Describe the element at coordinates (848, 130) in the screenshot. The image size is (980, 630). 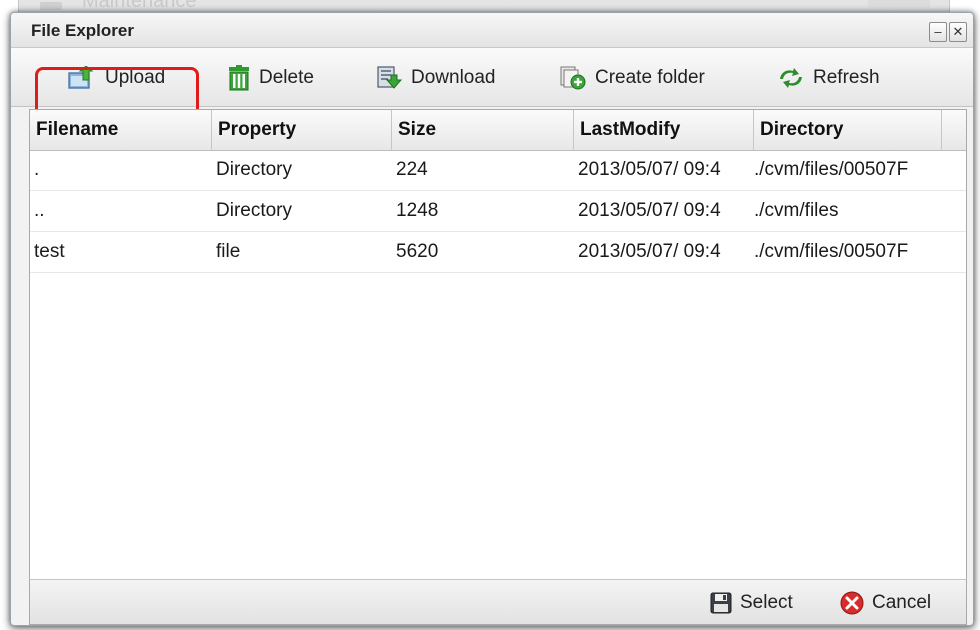
I see `column-header-directory: Directory` at that location.